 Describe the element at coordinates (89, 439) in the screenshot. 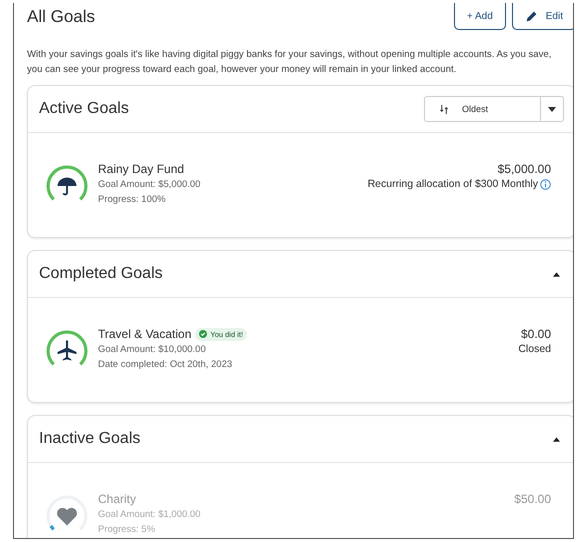

I see `section-title: Inactive Goals` at that location.